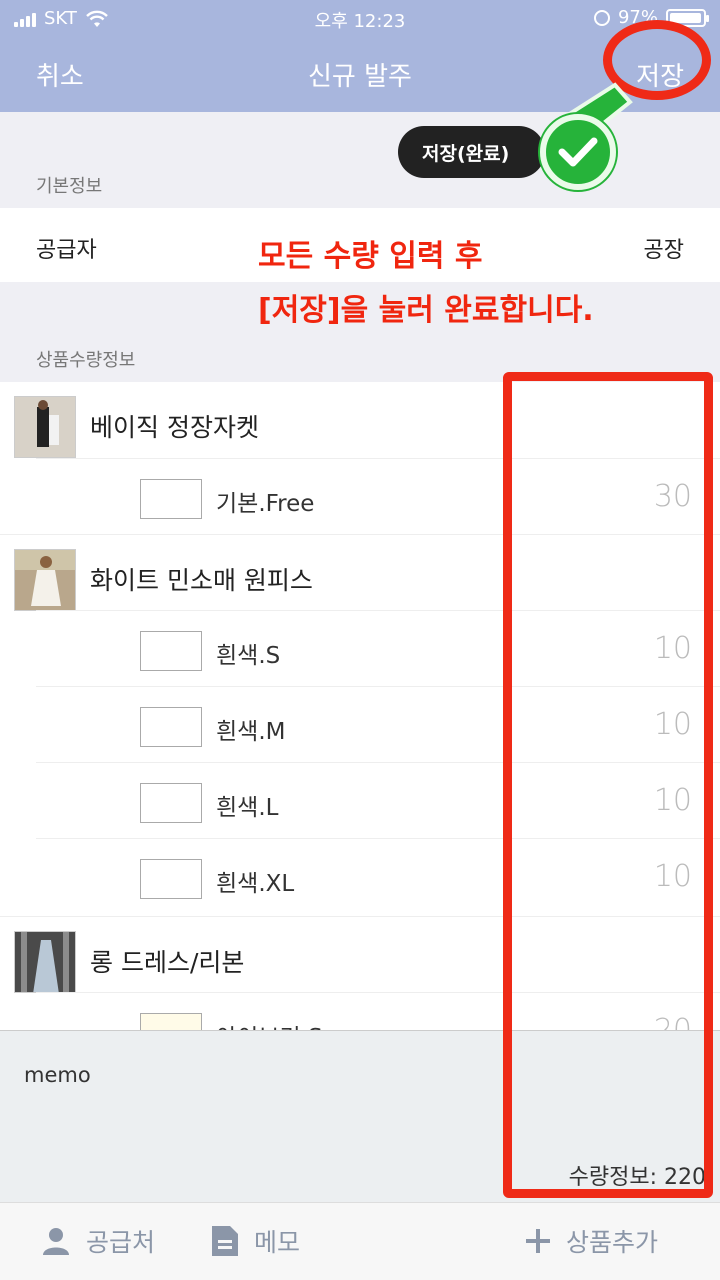 This screenshot has height=1280, width=720. What do you see at coordinates (251, 732) in the screenshot?
I see `option-name: 흰색.M` at bounding box center [251, 732].